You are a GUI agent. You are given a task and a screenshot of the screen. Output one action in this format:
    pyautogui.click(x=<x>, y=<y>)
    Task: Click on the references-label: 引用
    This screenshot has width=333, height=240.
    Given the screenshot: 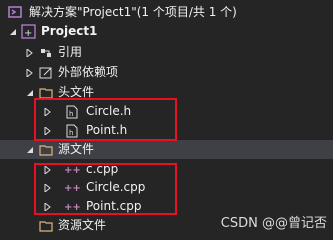 What is the action you would take?
    pyautogui.click(x=70, y=52)
    